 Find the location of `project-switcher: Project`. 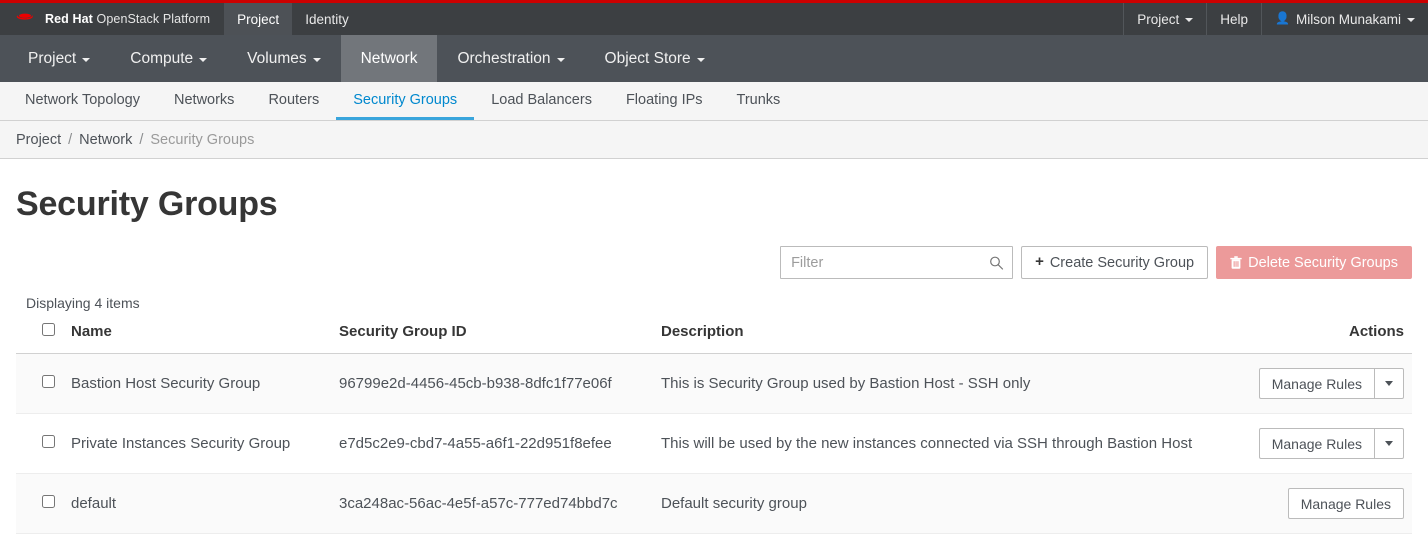

project-switcher: Project is located at coordinates (1164, 19).